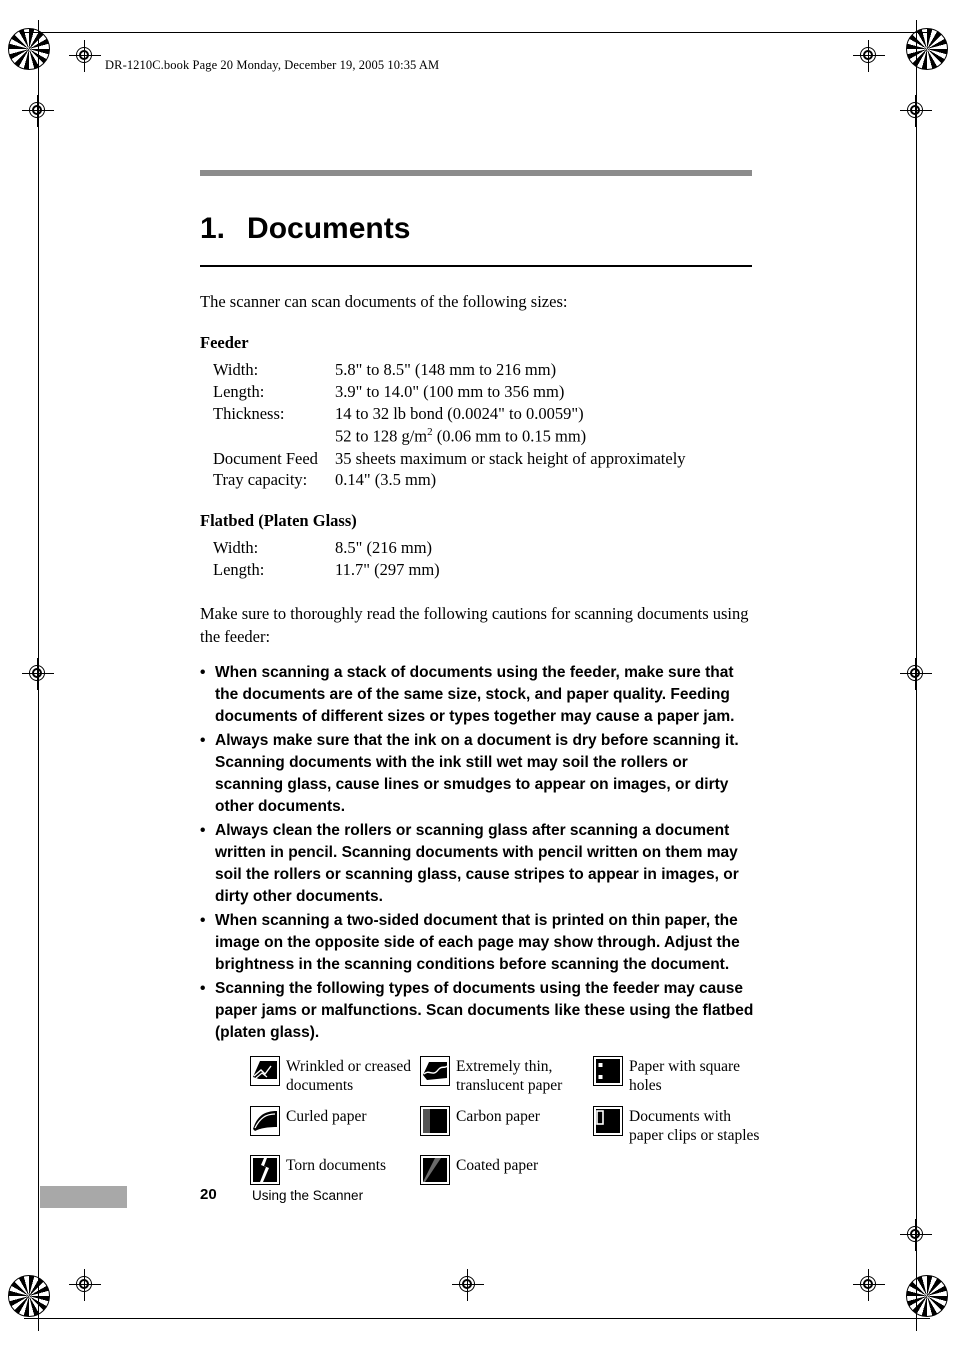 This screenshot has height=1351, width=954. What do you see at coordinates (336, 1166) in the screenshot?
I see `document-type-label: Torn documents` at bounding box center [336, 1166].